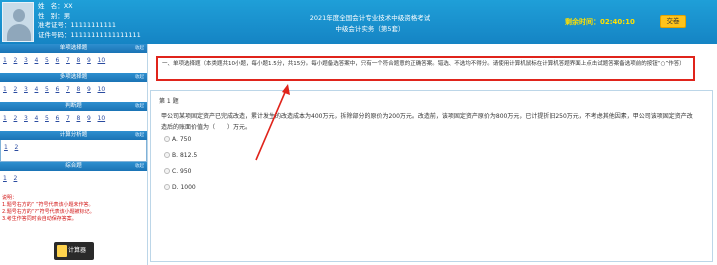 The height and width of the screenshot is (265, 717). Describe the element at coordinates (180, 144) in the screenshot. I see `option-a: A. 750` at that location.